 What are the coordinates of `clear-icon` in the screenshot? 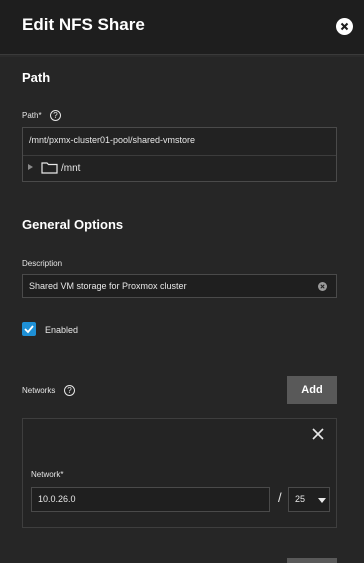 It's located at (322, 286).